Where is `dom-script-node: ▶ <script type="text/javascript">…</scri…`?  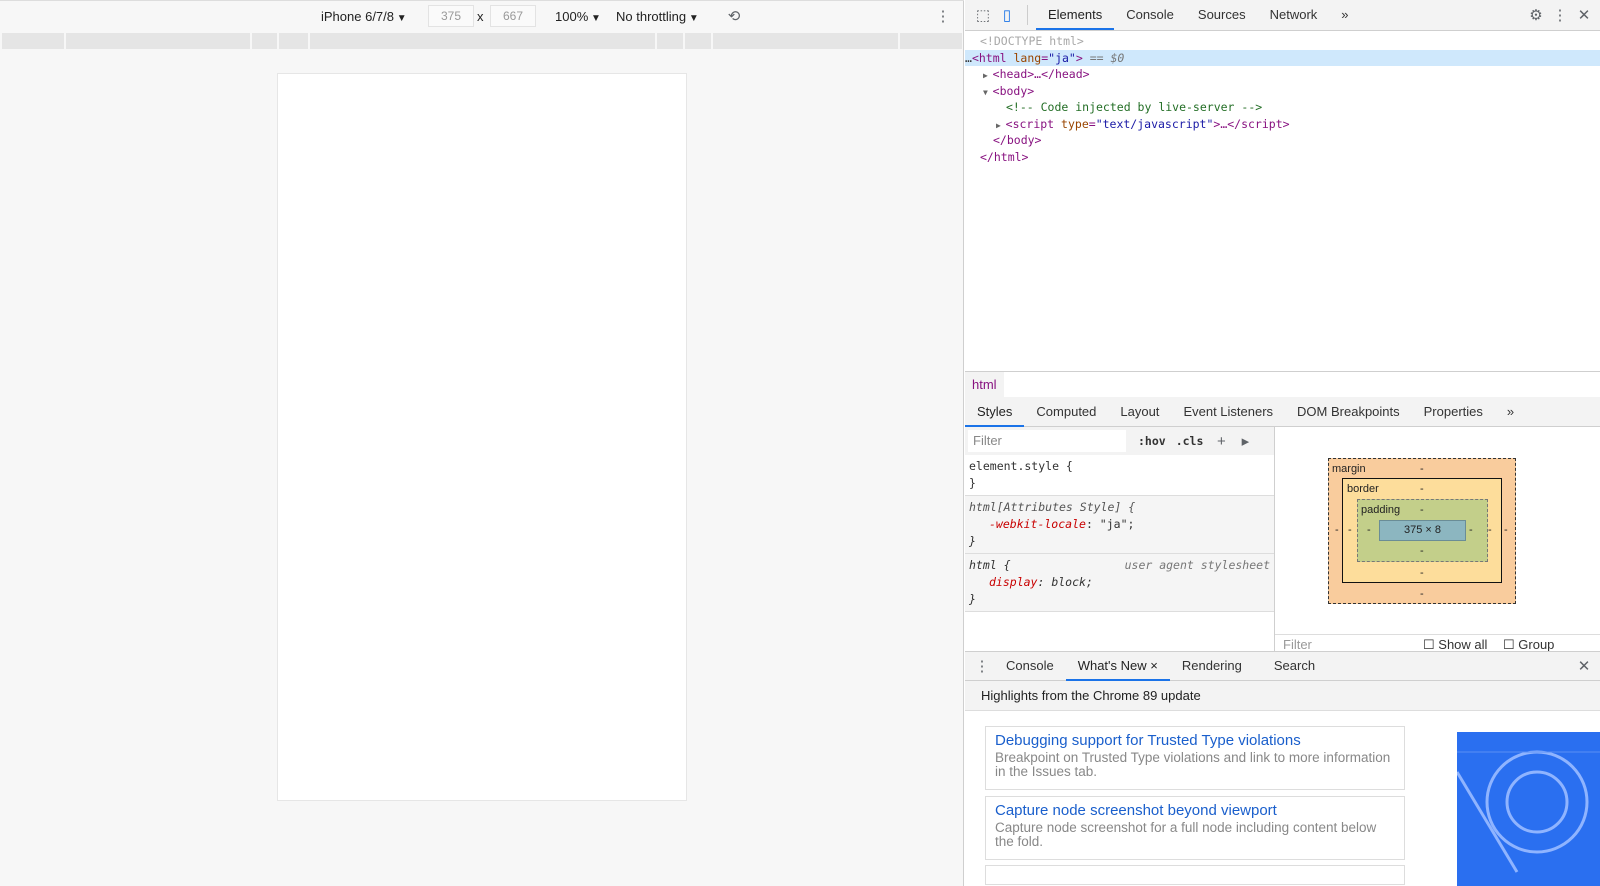
dom-script-node: ▶ <script type="text/javascript">…</scri… is located at coordinates (1282, 124).